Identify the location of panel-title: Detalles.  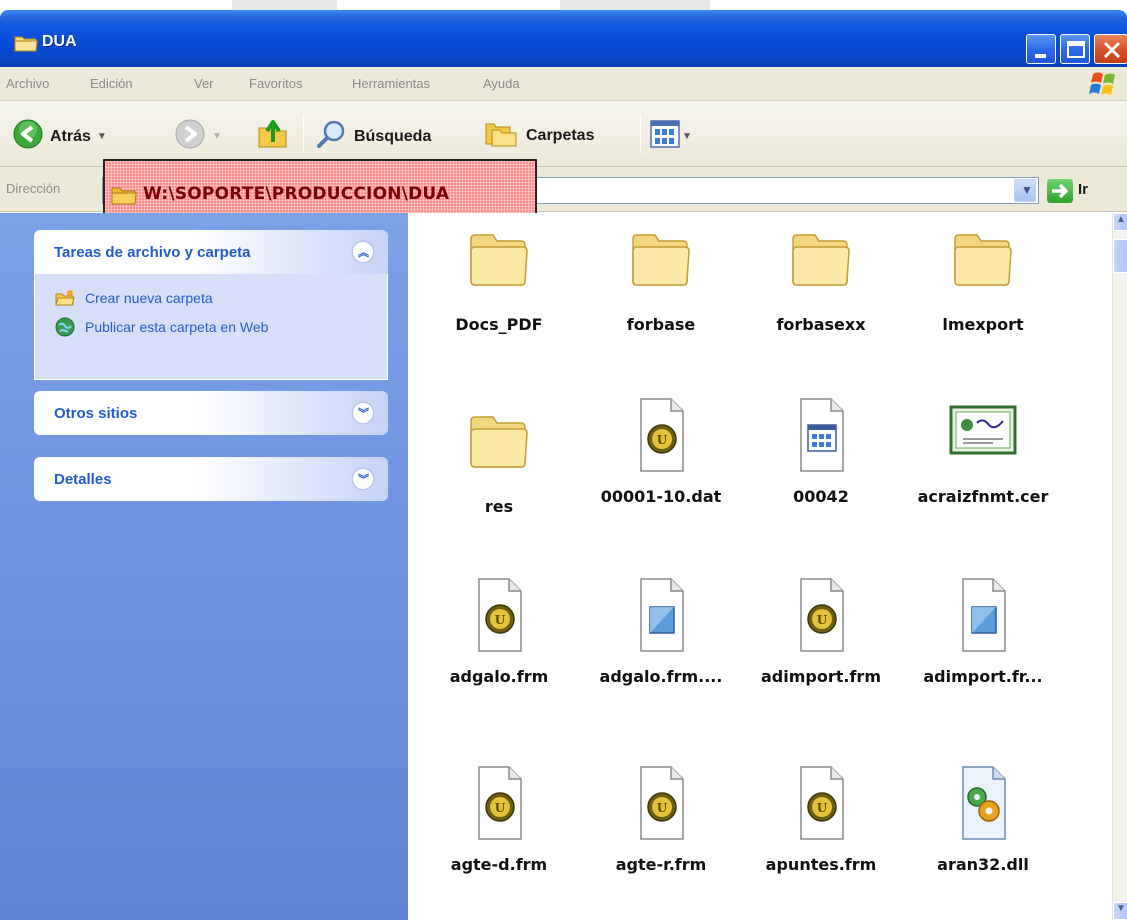
(83, 479).